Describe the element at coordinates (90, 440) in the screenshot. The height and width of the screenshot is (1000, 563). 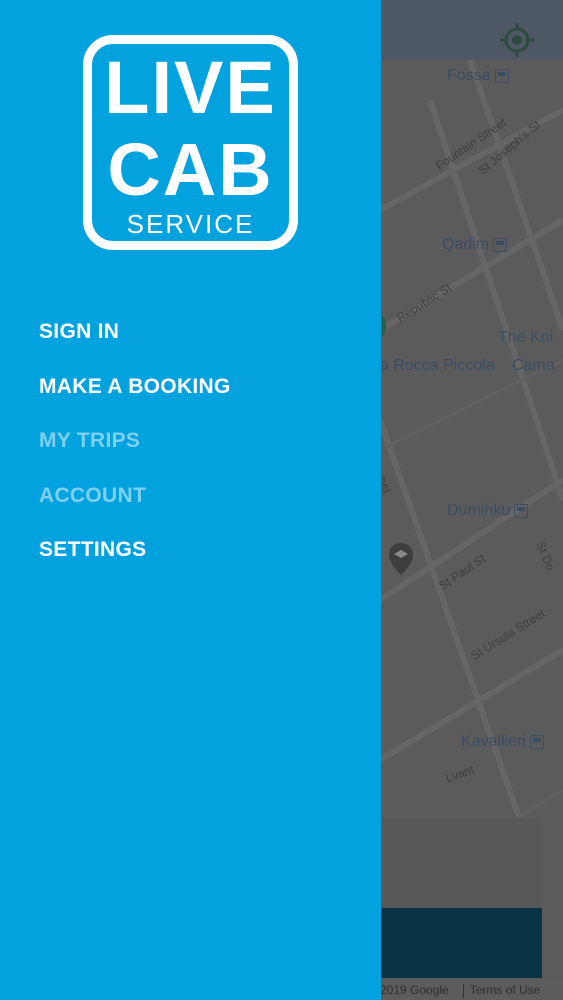
I see `menu-item-my-trips: MY TRIPS` at that location.